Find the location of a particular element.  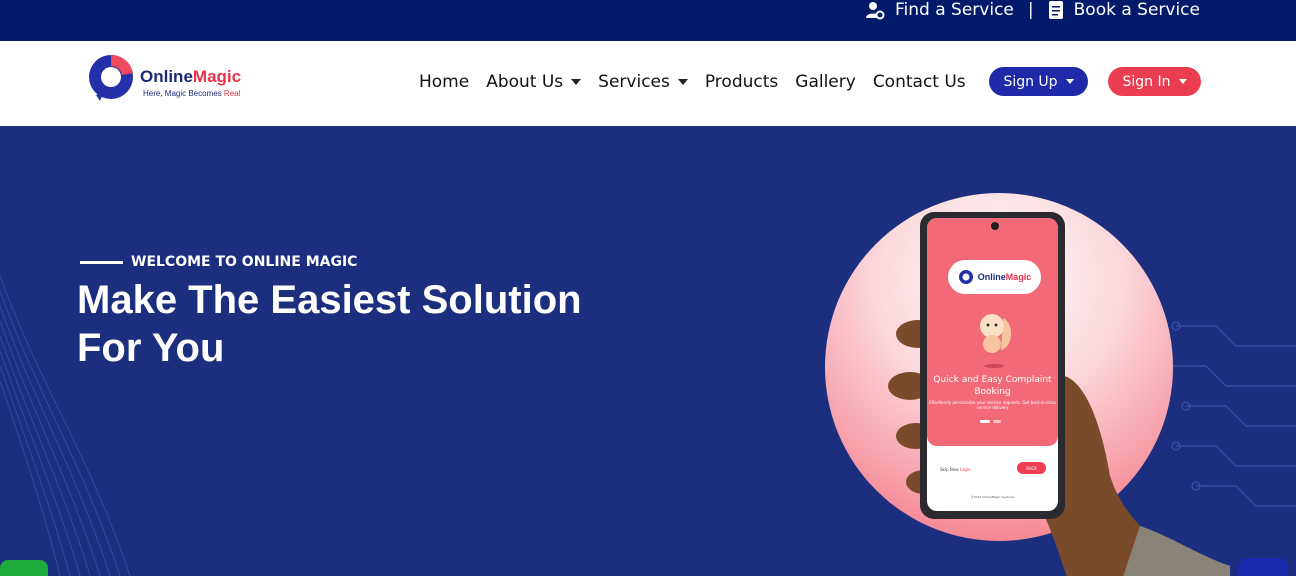

sign-up-label: Sign Up is located at coordinates (1030, 81).